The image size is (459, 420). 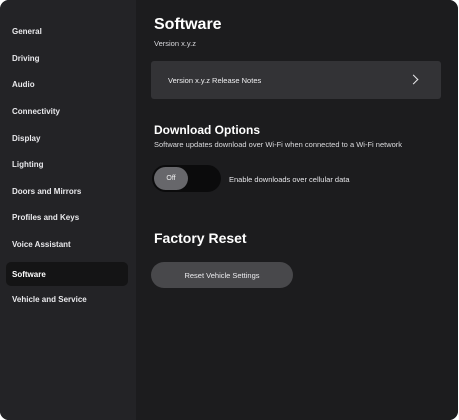 I want to click on sidebar-item-label: Audio, so click(x=23, y=84).